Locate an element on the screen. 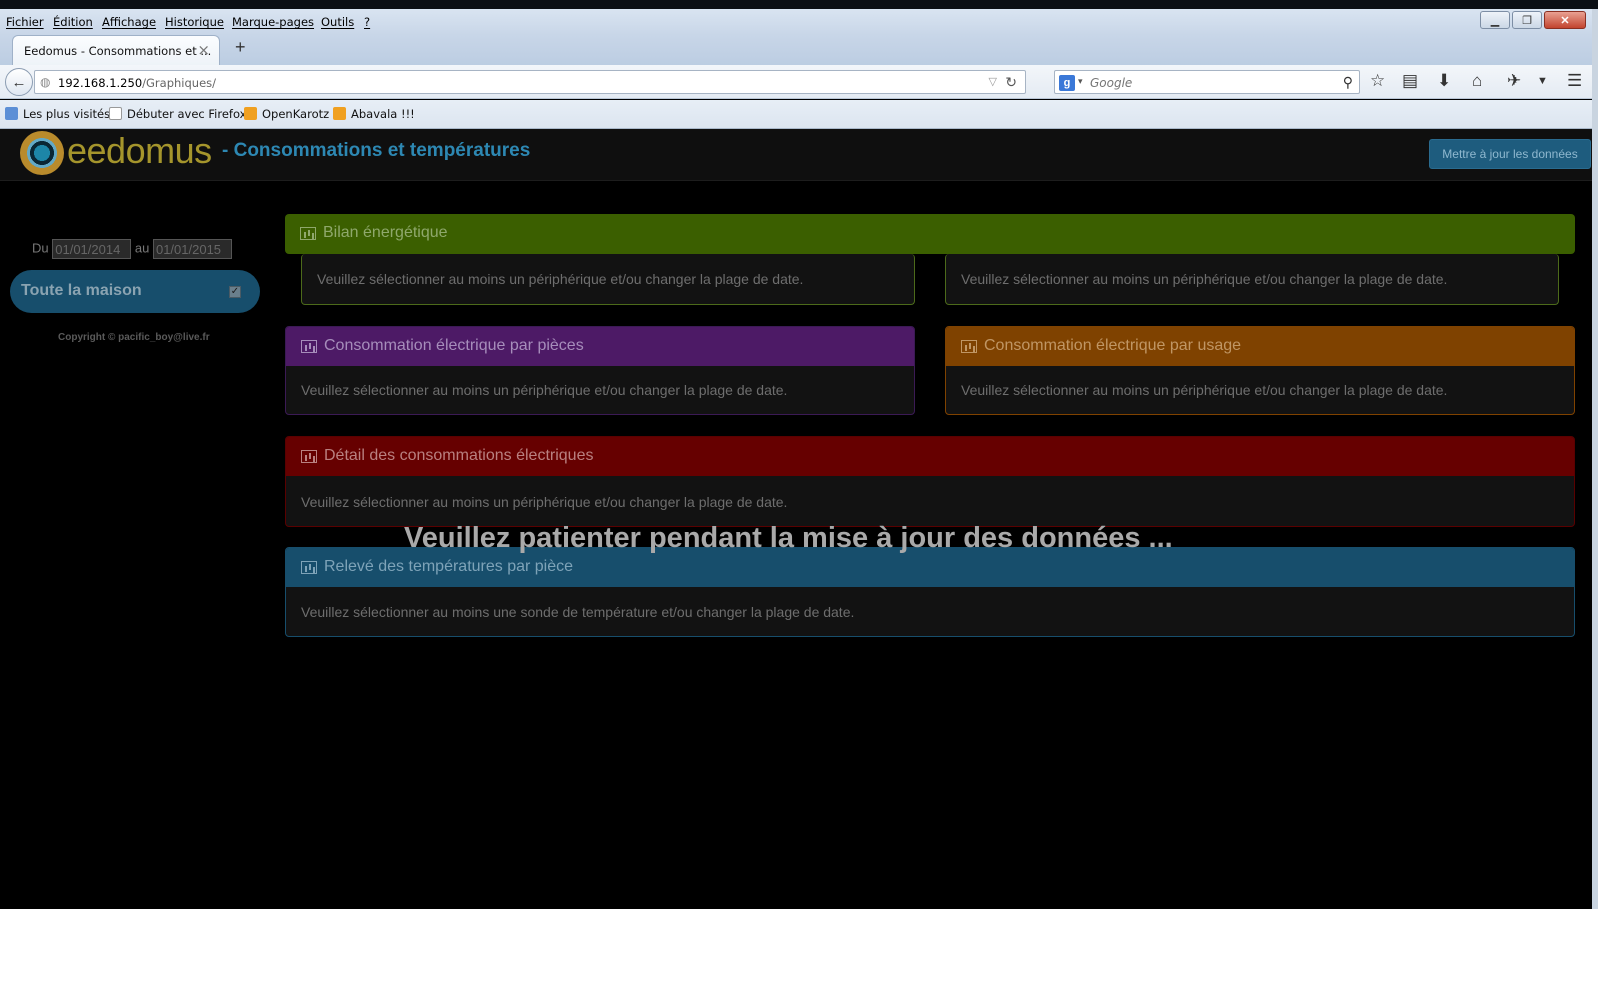 This screenshot has height=1008, width=1608. window-frame-top is located at coordinates (799, 4).